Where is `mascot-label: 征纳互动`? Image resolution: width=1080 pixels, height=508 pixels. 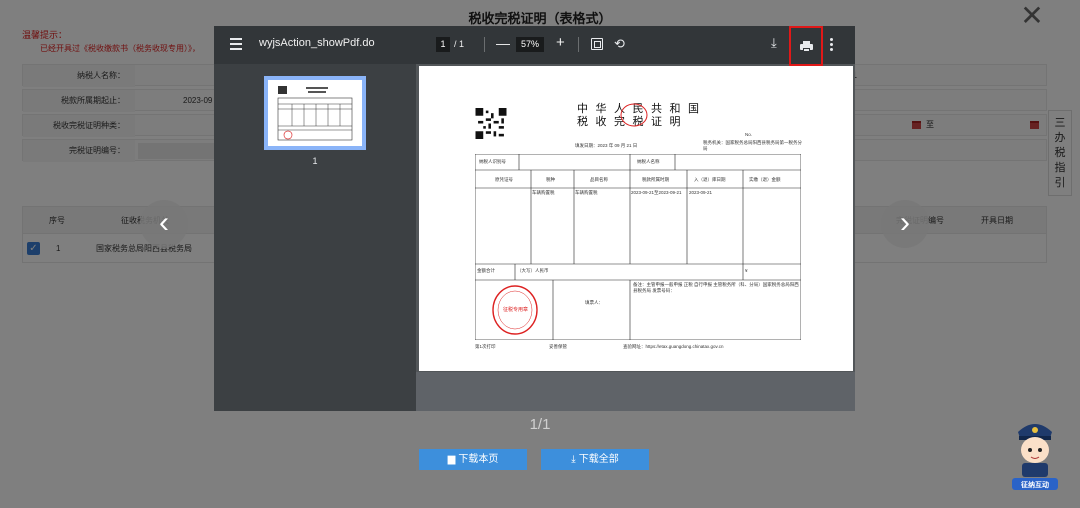 mascot-label: 征纳互动 is located at coordinates (1035, 485).